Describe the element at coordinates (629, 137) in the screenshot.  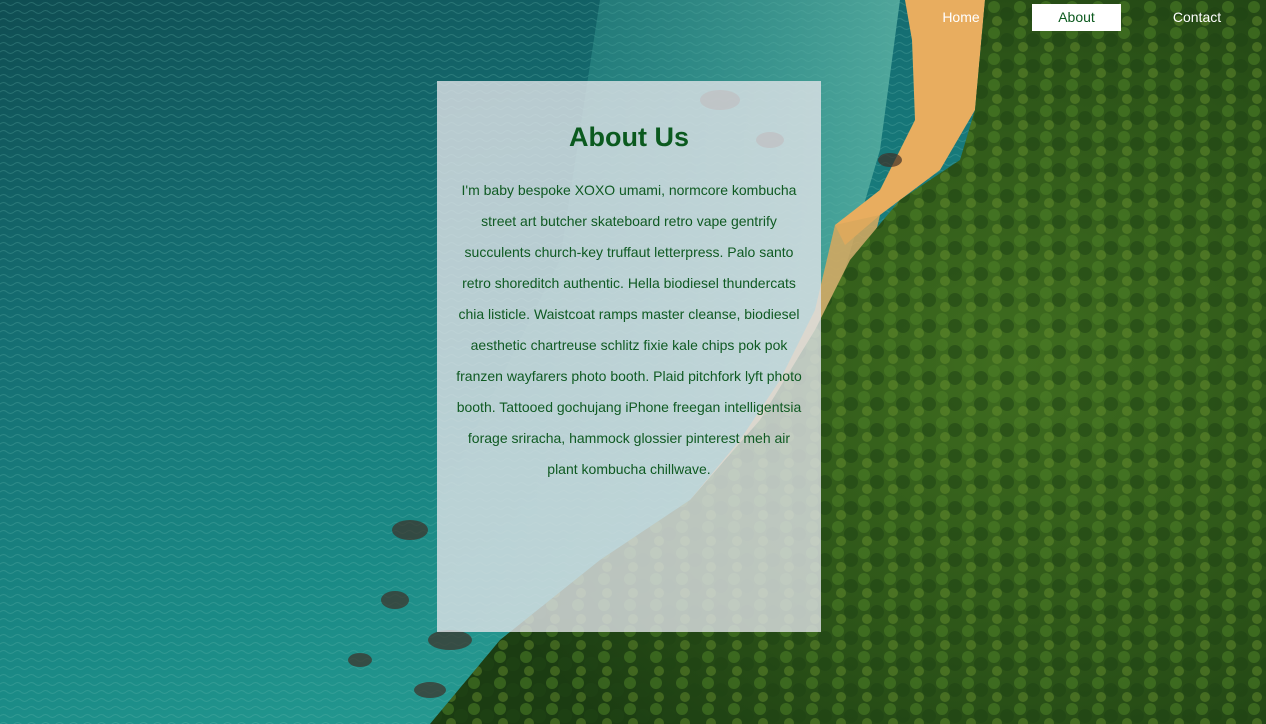
I see `about-title: About Us` at that location.